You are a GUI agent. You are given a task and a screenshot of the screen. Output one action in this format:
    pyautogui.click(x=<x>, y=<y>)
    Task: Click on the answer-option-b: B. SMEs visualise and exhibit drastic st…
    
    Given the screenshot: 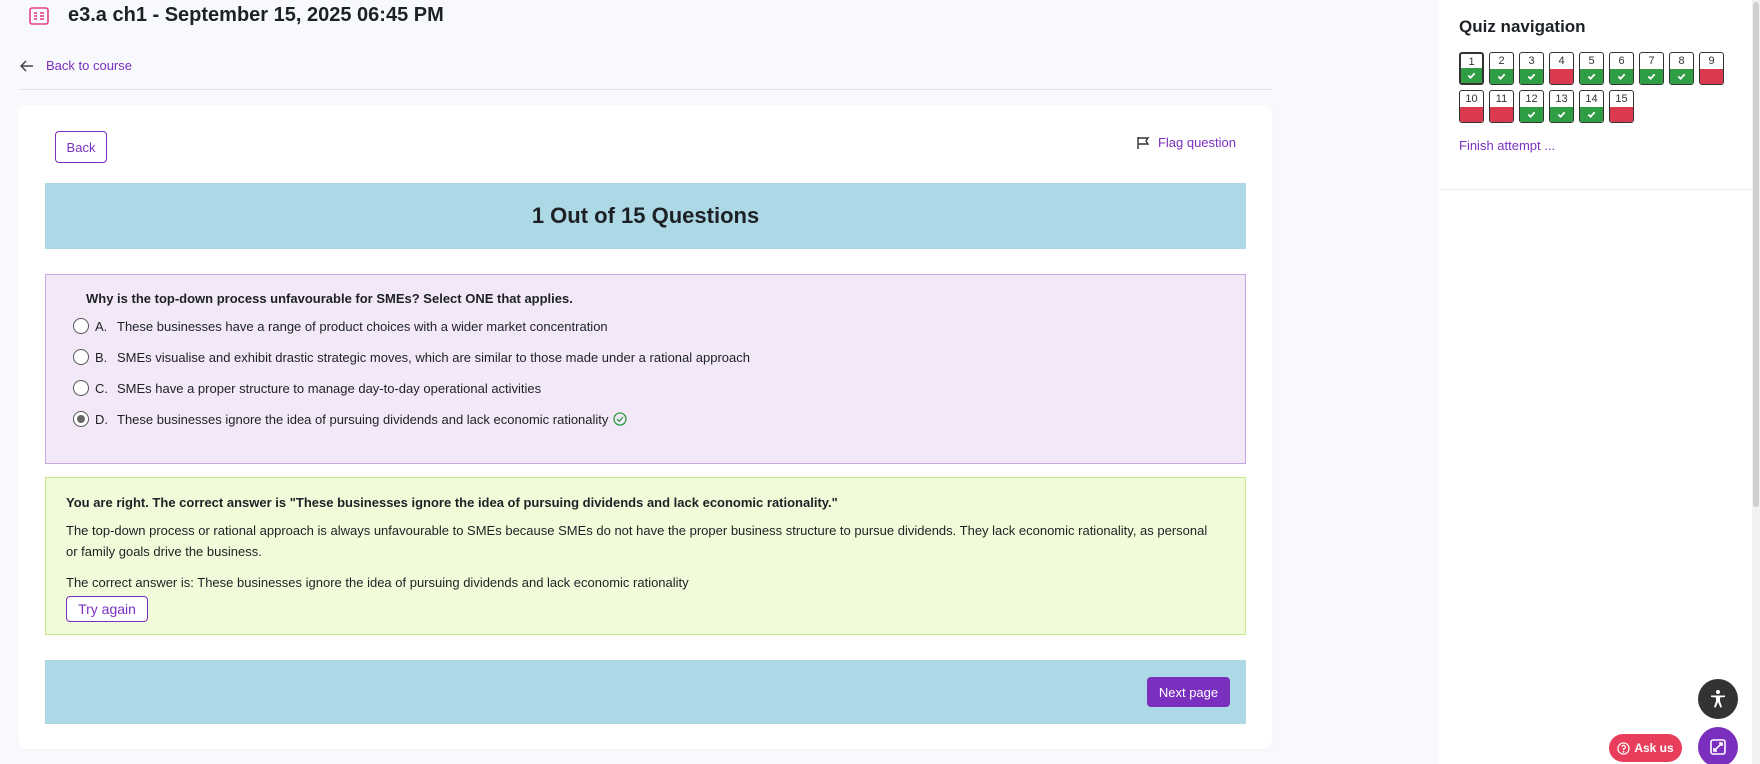 What is the action you would take?
    pyautogui.click(x=411, y=357)
    